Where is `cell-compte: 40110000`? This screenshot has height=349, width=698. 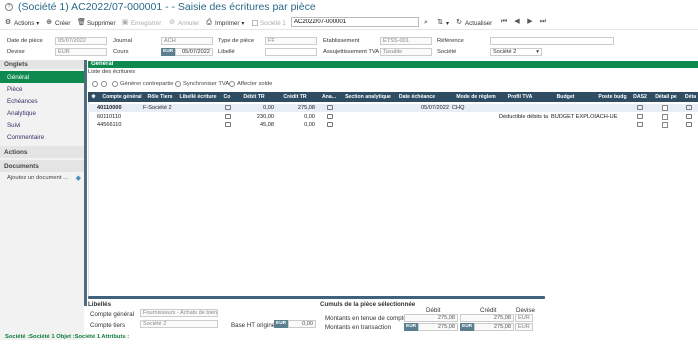 cell-compte: 40110000 is located at coordinates (119, 108).